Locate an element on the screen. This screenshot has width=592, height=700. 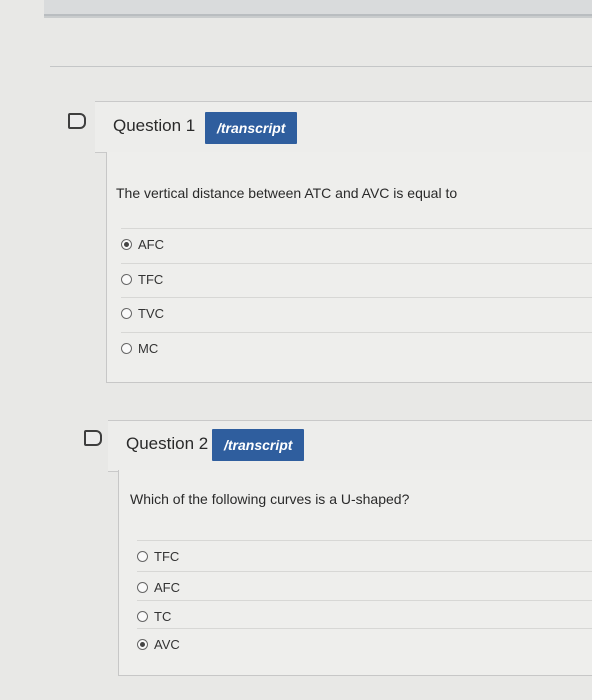
question-2-option-avc: AVC is located at coordinates (364, 643).